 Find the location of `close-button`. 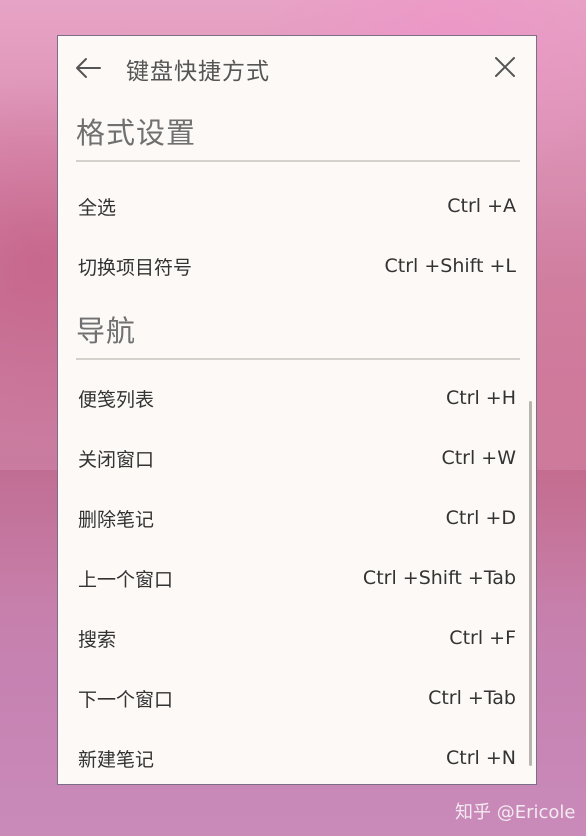

close-button is located at coordinates (505, 67).